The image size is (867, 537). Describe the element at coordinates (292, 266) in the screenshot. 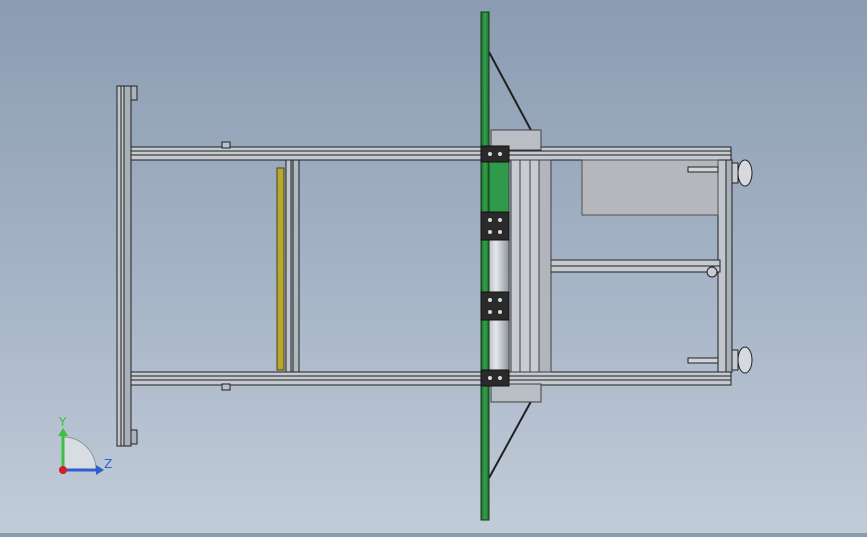

I see `inner-posts` at that location.